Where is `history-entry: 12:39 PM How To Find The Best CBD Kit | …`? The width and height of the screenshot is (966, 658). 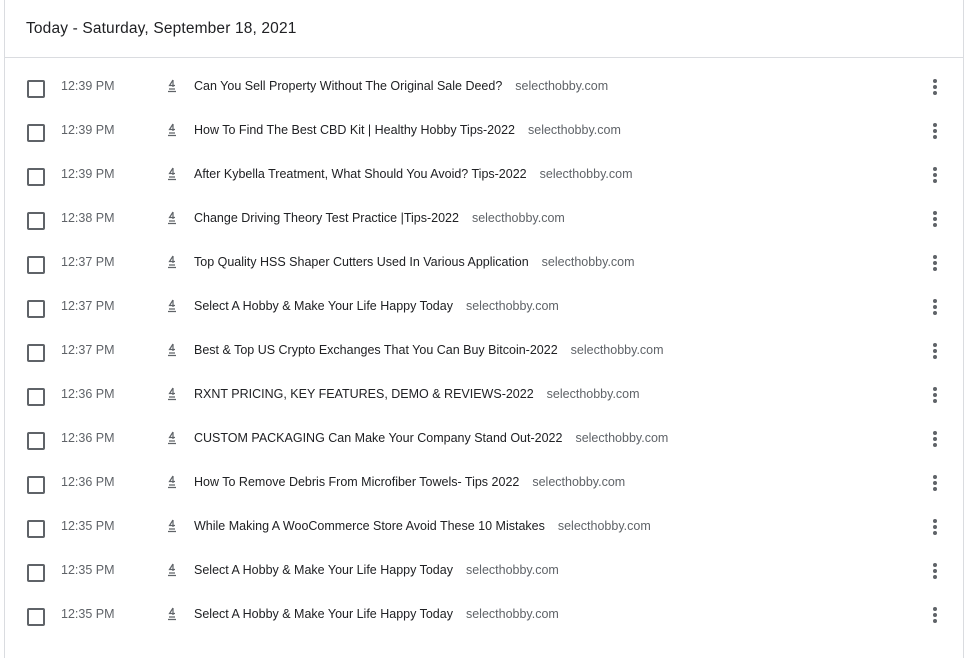
history-entry: 12:39 PM How To Find The Best CBD Kit | … is located at coordinates (484, 132).